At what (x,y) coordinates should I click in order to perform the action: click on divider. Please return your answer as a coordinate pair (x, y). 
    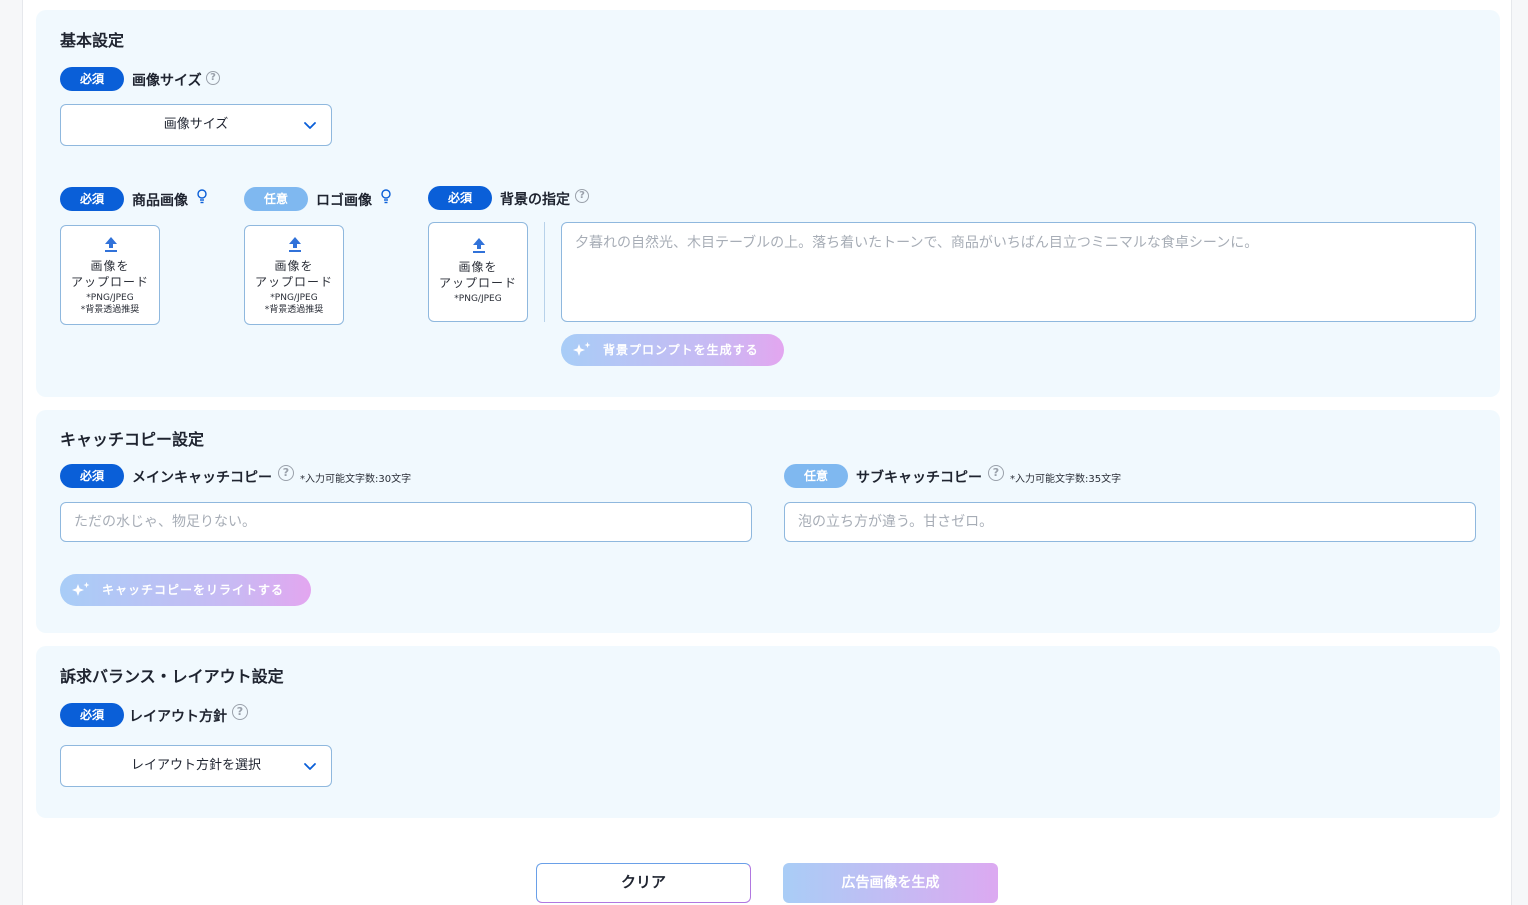
    Looking at the image, I should click on (544, 272).